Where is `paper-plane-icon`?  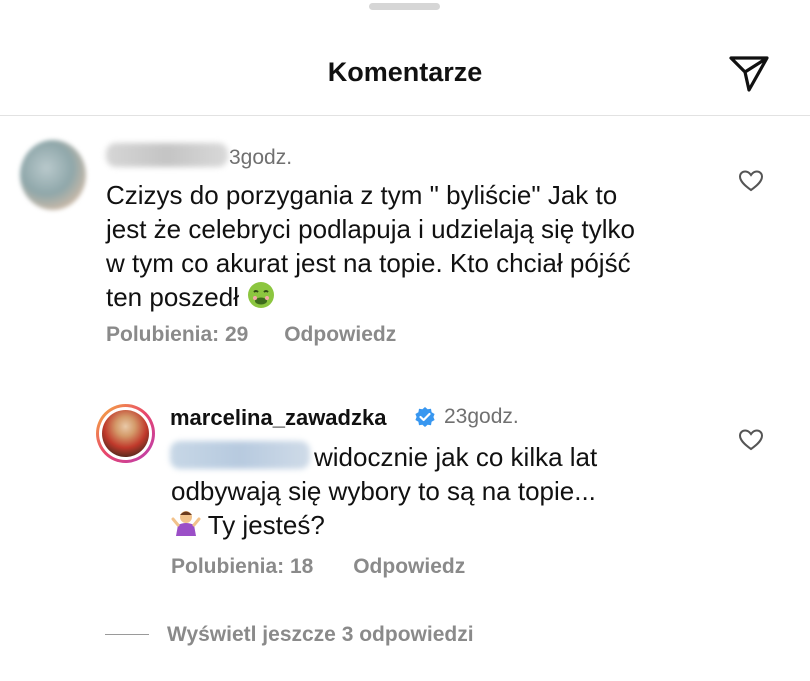
paper-plane-icon is located at coordinates (749, 74).